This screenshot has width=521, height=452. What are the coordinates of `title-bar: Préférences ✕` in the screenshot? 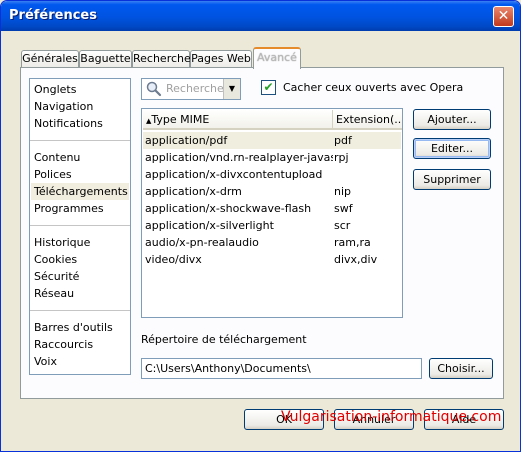 It's located at (260, 16).